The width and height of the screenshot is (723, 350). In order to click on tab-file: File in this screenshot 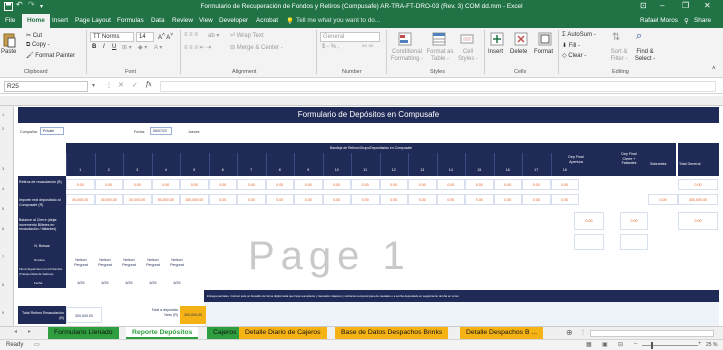, I will do `click(10, 20)`.